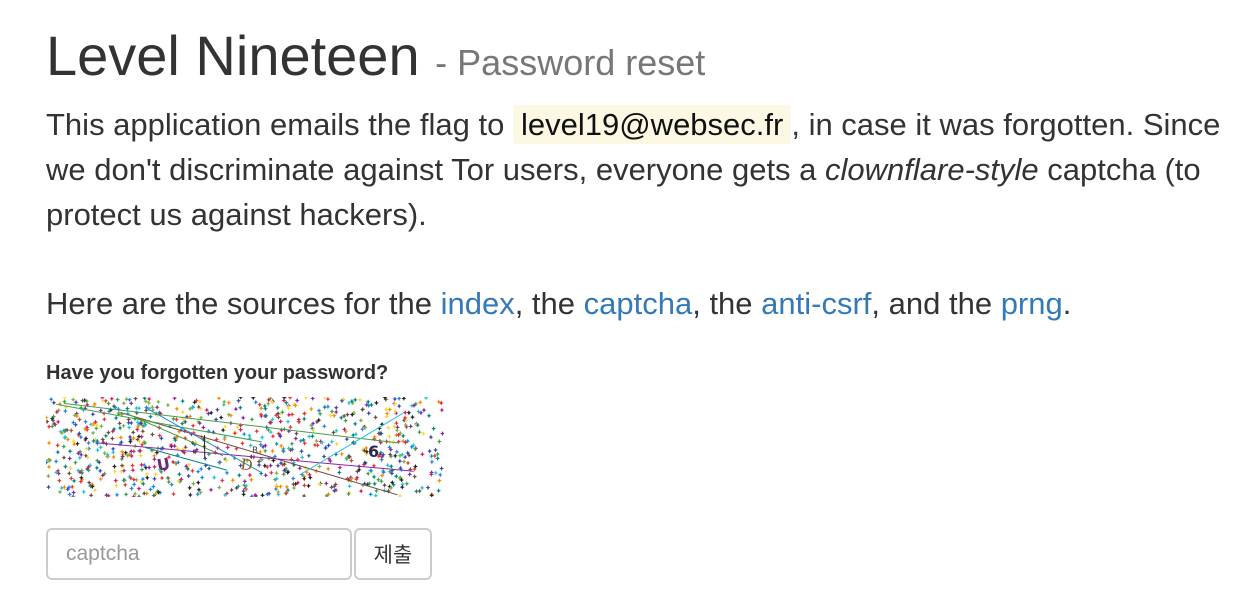 Image resolution: width=1258 pixels, height=602 pixels. Describe the element at coordinates (652, 124) in the screenshot. I see `target-email: level19@websec.fr` at that location.